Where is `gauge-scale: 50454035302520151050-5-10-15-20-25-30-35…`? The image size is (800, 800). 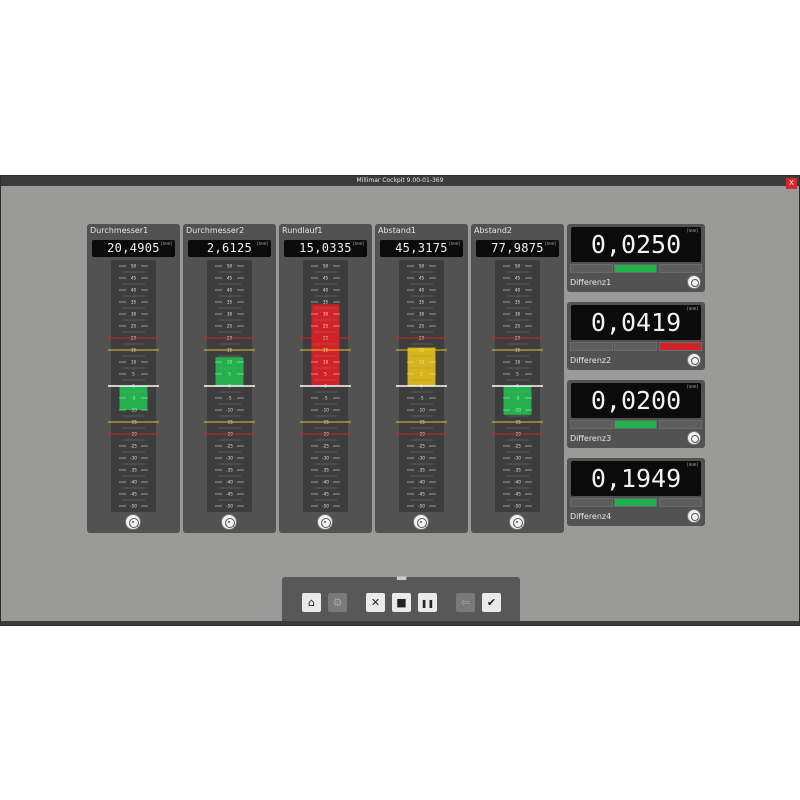 gauge-scale: 50454035302520151050-5-10-15-20-25-30-35… is located at coordinates (325, 386).